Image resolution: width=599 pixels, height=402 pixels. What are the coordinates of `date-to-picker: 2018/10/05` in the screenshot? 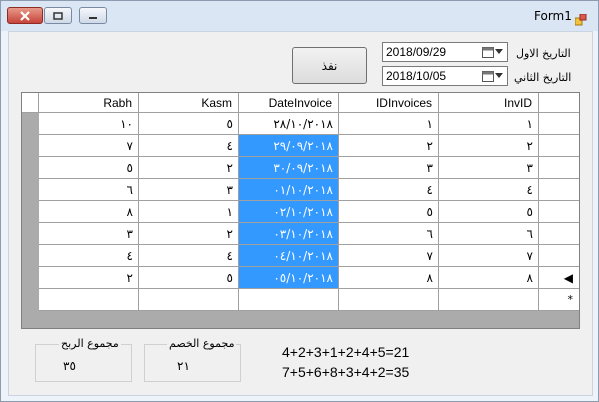 It's located at (445, 76).